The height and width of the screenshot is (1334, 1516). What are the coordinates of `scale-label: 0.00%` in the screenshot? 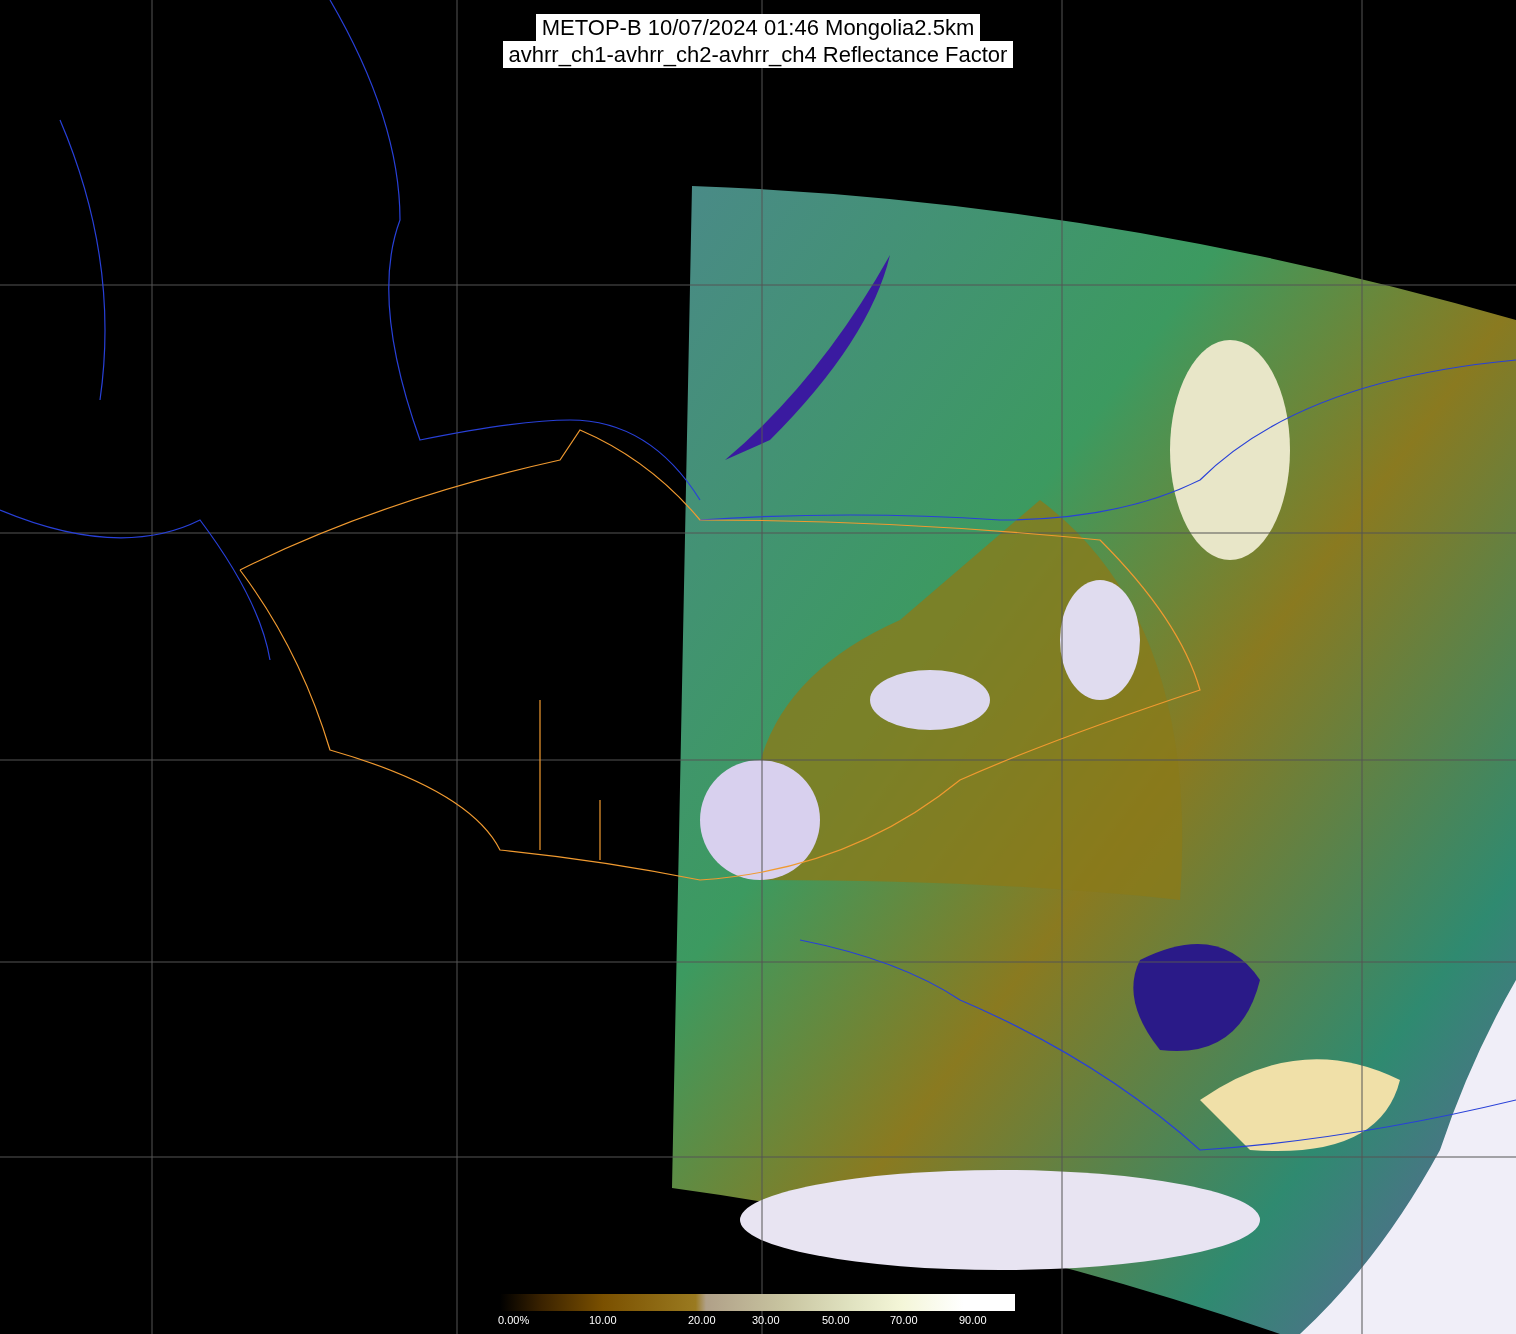 It's located at (514, 1320).